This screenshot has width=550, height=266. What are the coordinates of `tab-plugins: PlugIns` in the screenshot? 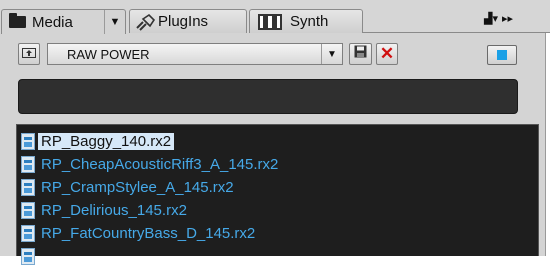 It's located at (188, 21).